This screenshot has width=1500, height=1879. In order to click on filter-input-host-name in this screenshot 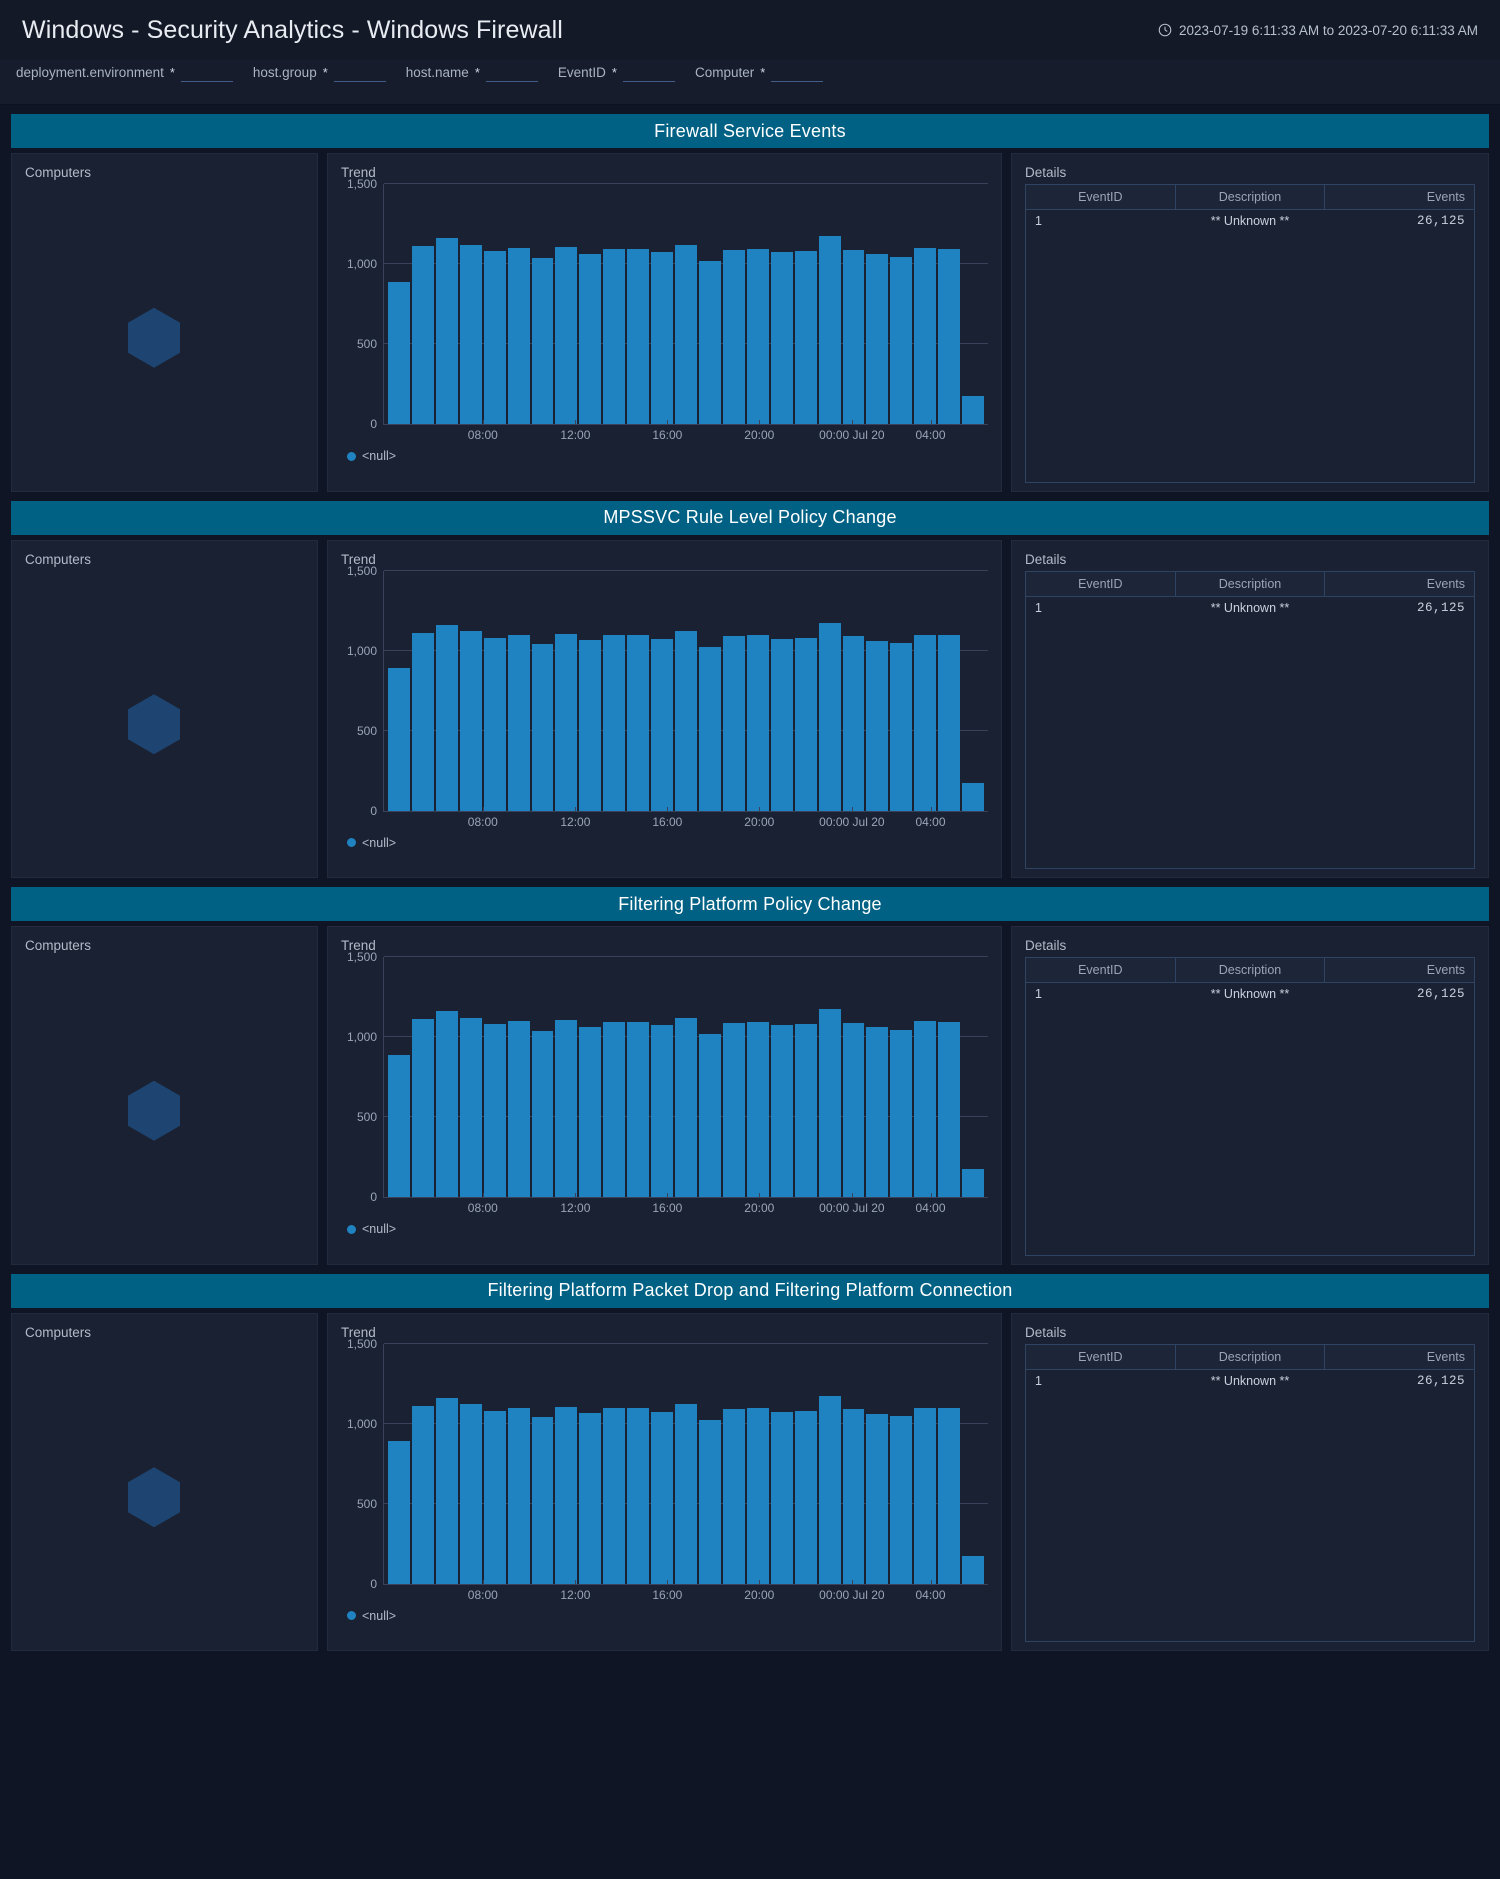, I will do `click(511, 73)`.